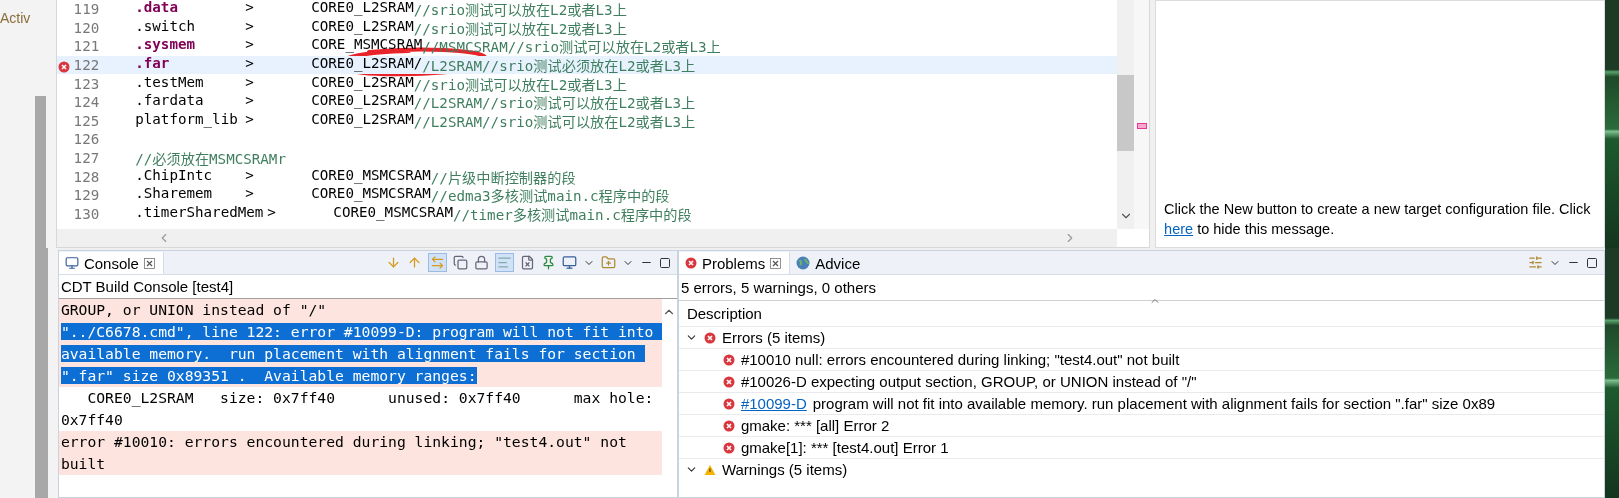 The width and height of the screenshot is (1619, 498). I want to click on section-name: .switch, so click(166, 26).